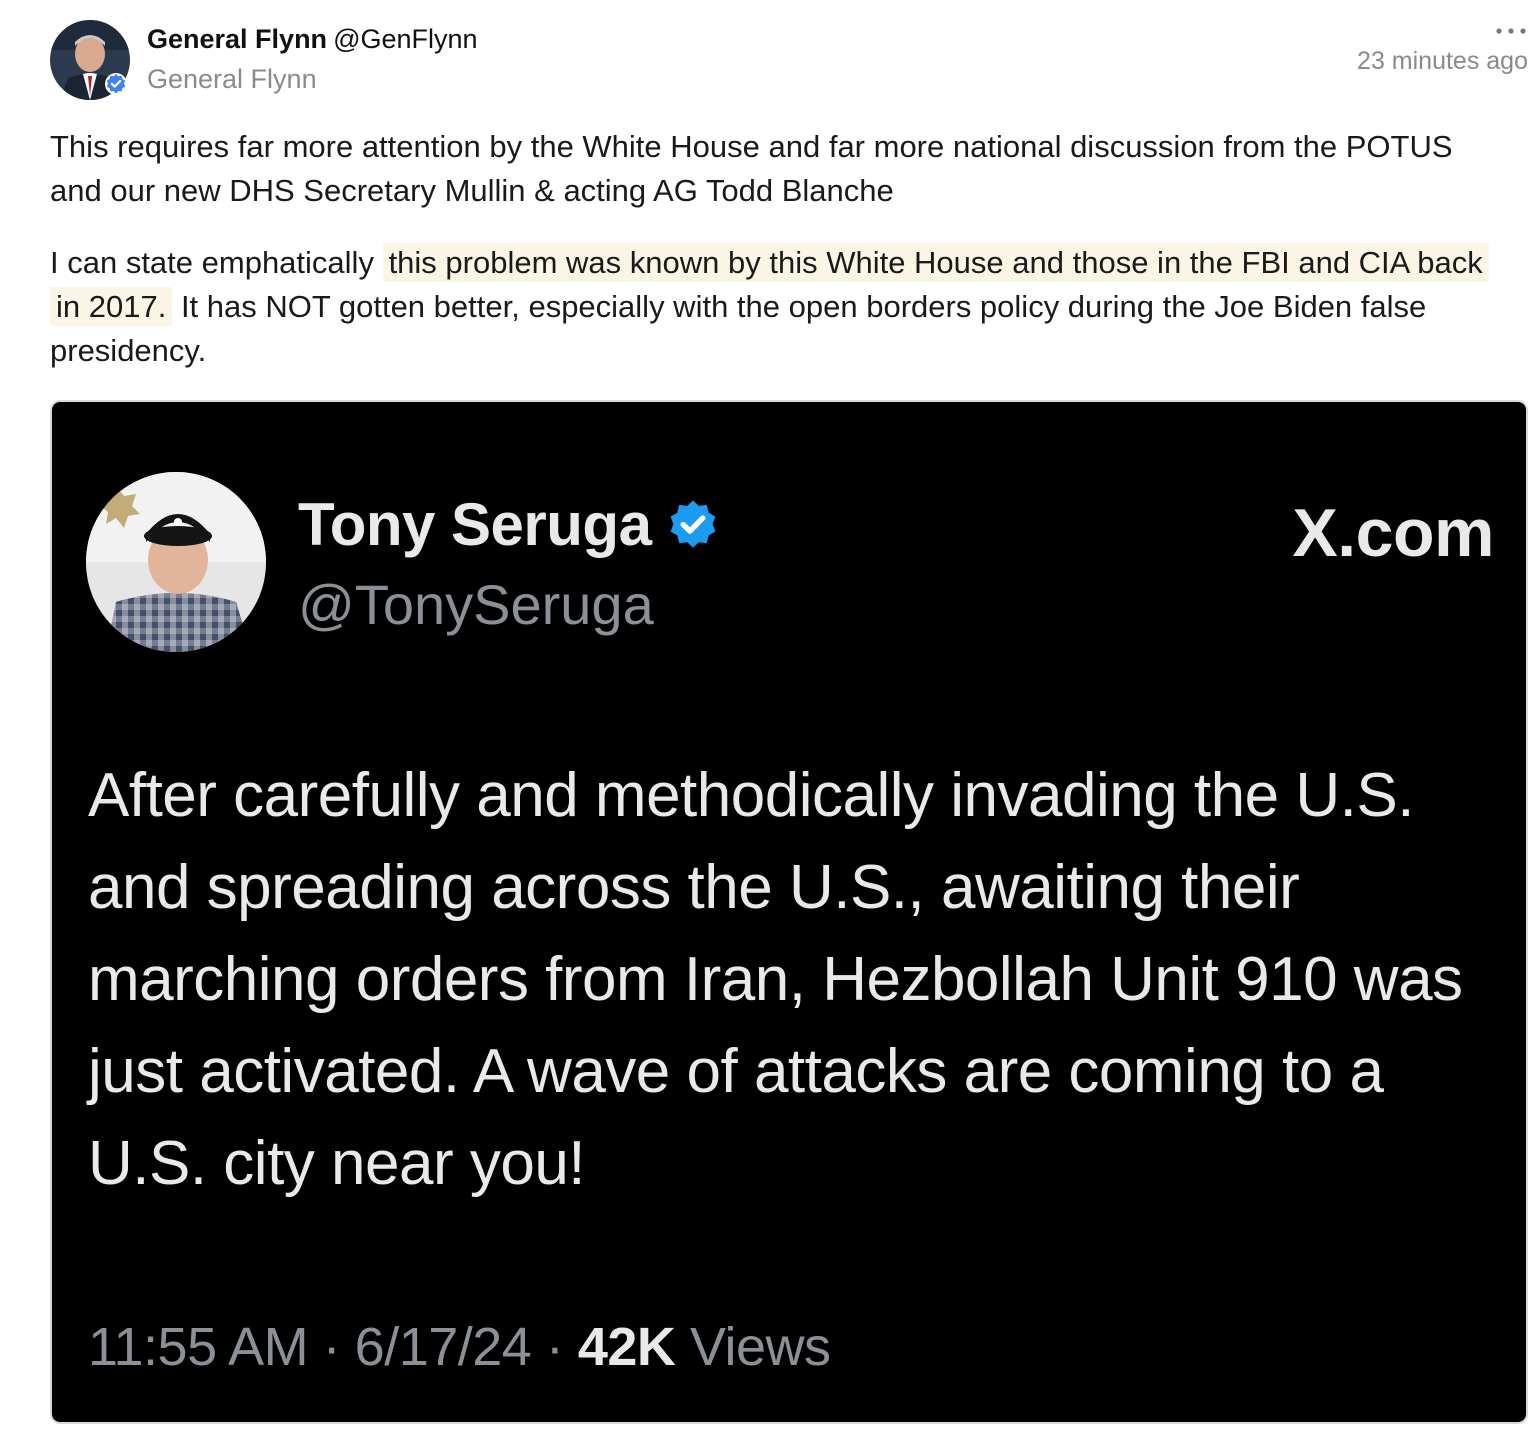 This screenshot has width=1540, height=1440. Describe the element at coordinates (760, 1347) in the screenshot. I see `embed-views-label: Views` at that location.